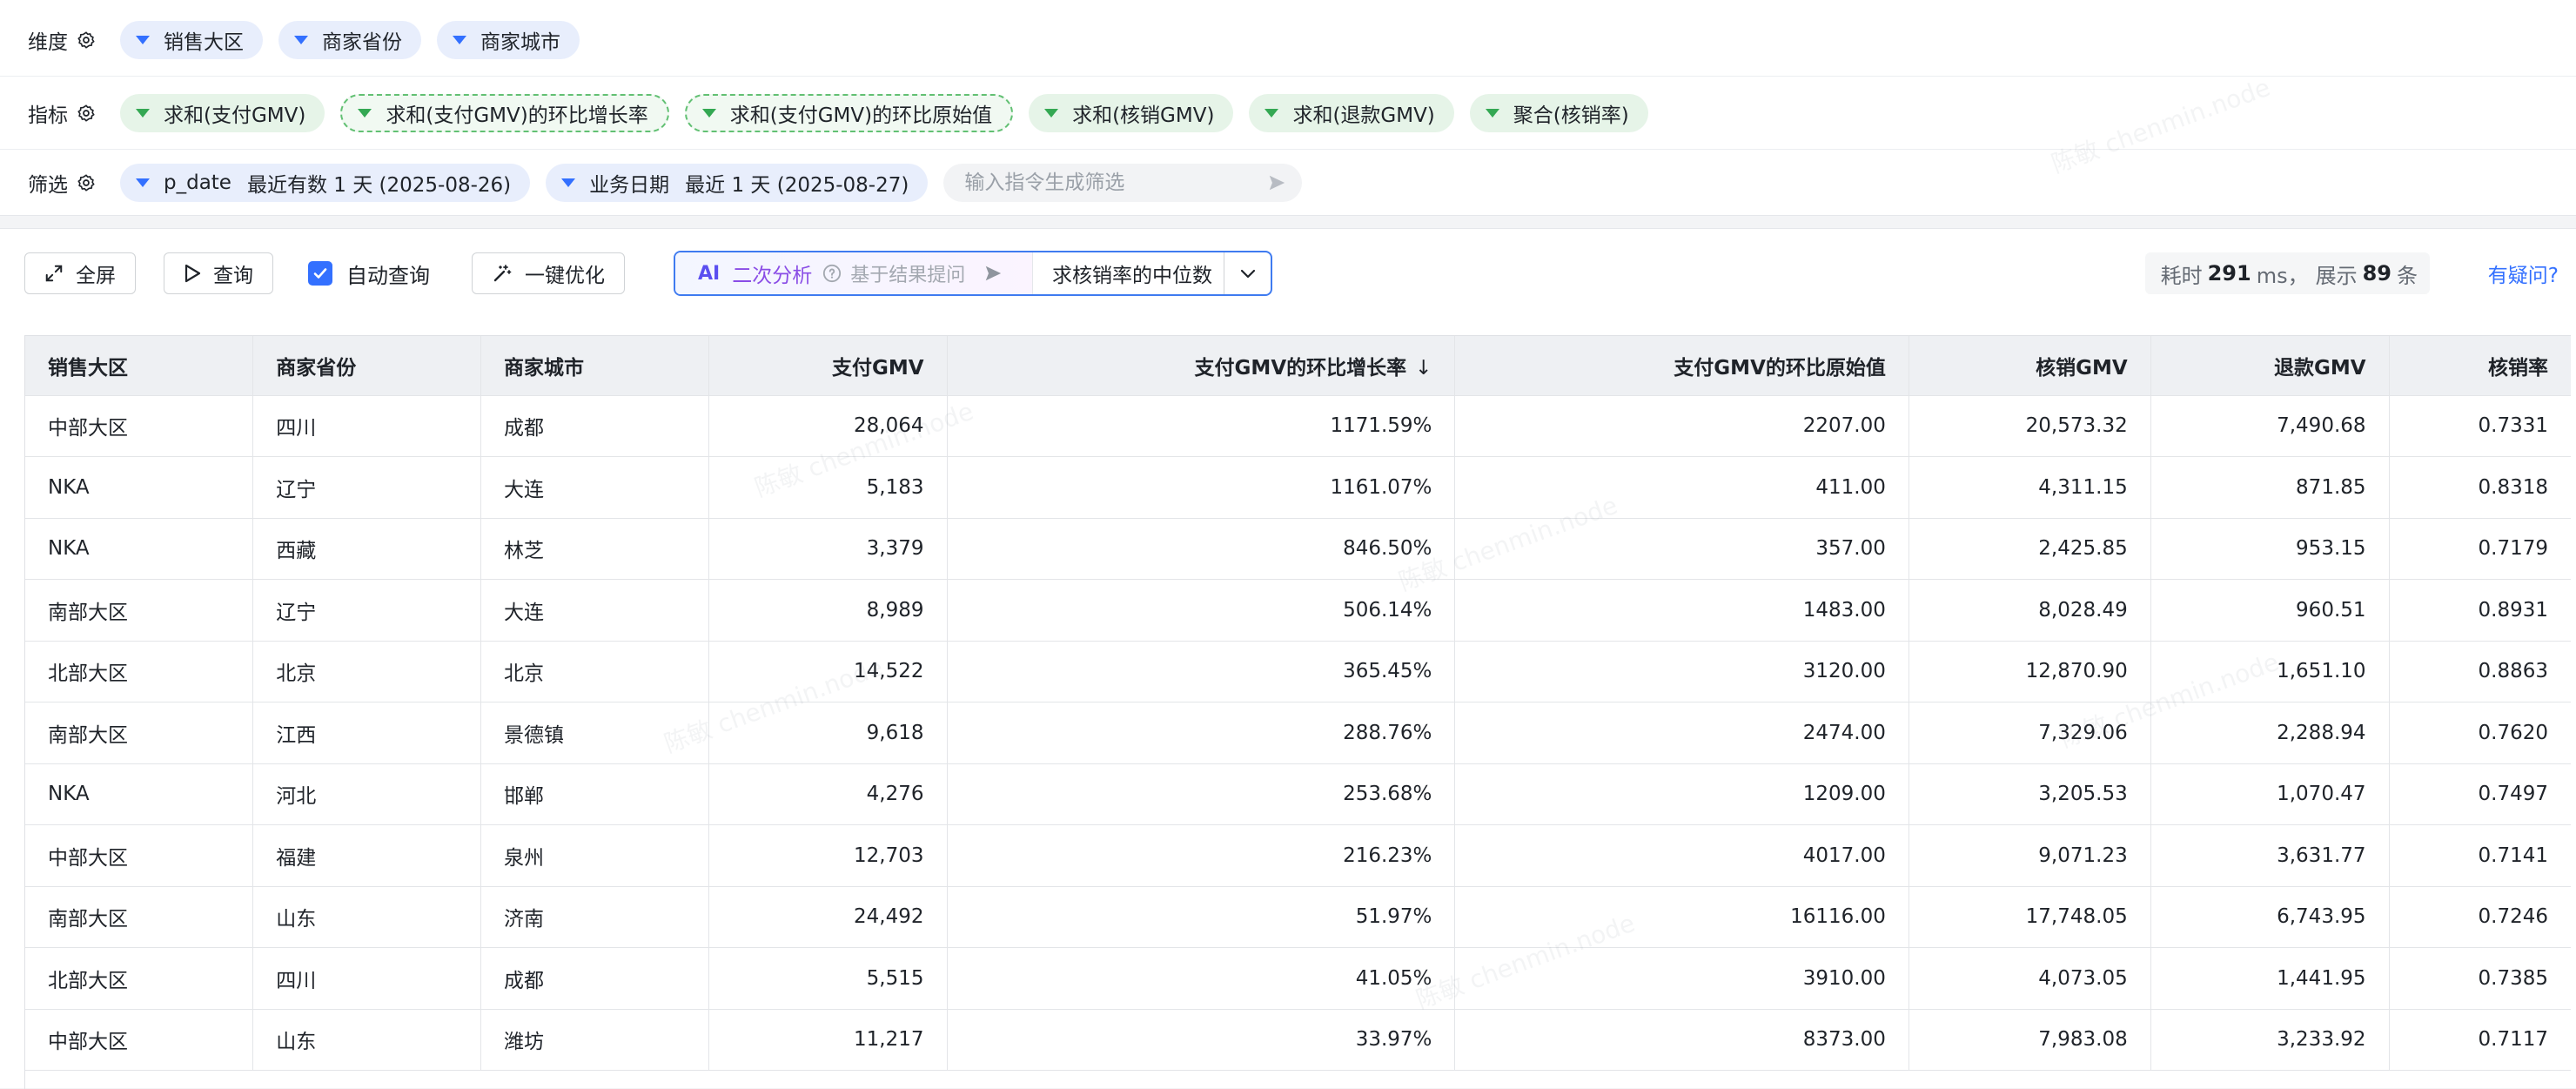  Describe the element at coordinates (1247, 273) in the screenshot. I see `chevron-down-icon` at that location.